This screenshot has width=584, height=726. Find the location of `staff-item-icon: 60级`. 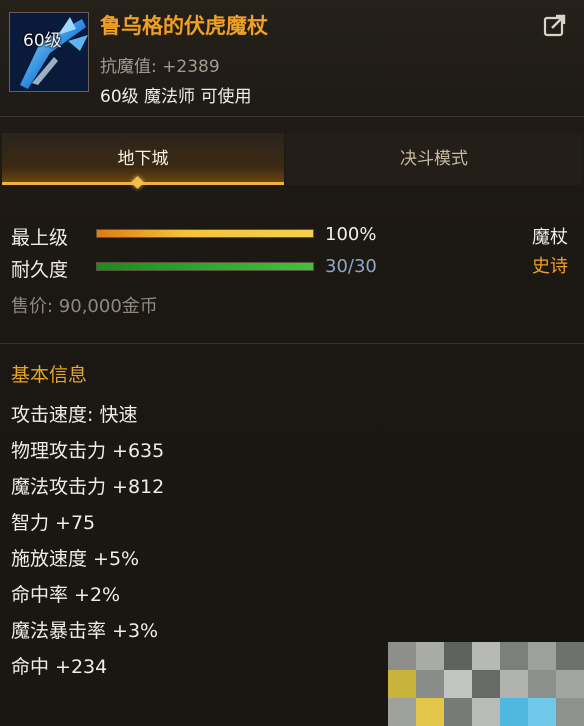

staff-item-icon: 60级 is located at coordinates (49, 52).